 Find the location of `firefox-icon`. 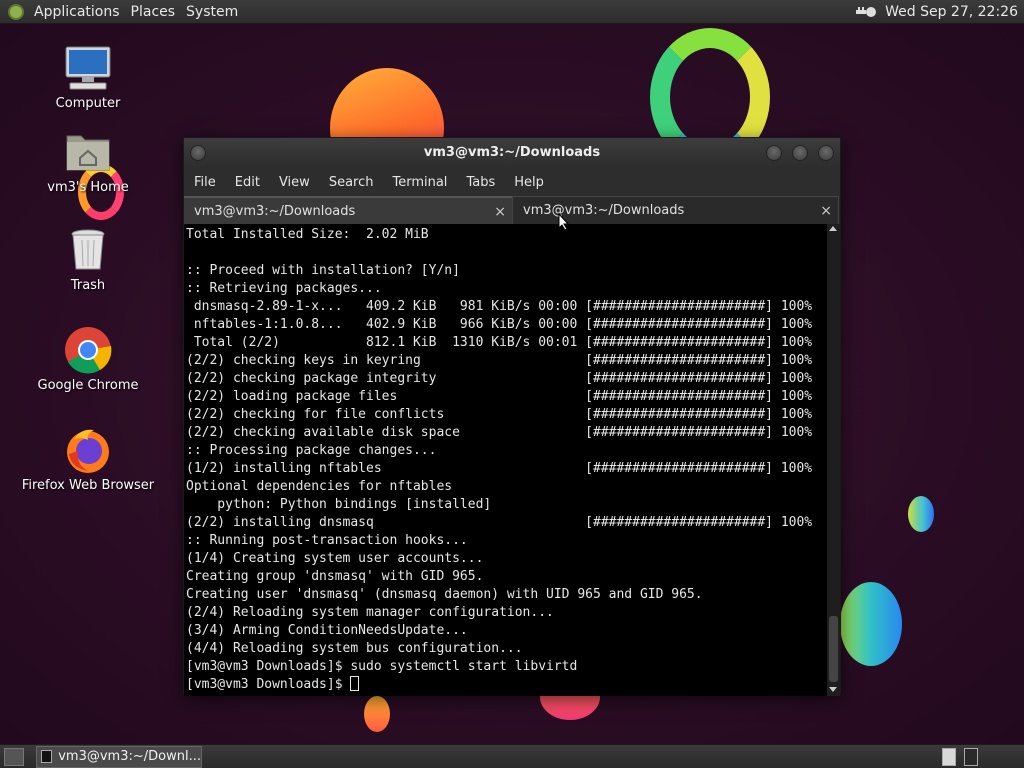

firefox-icon is located at coordinates (88, 450).